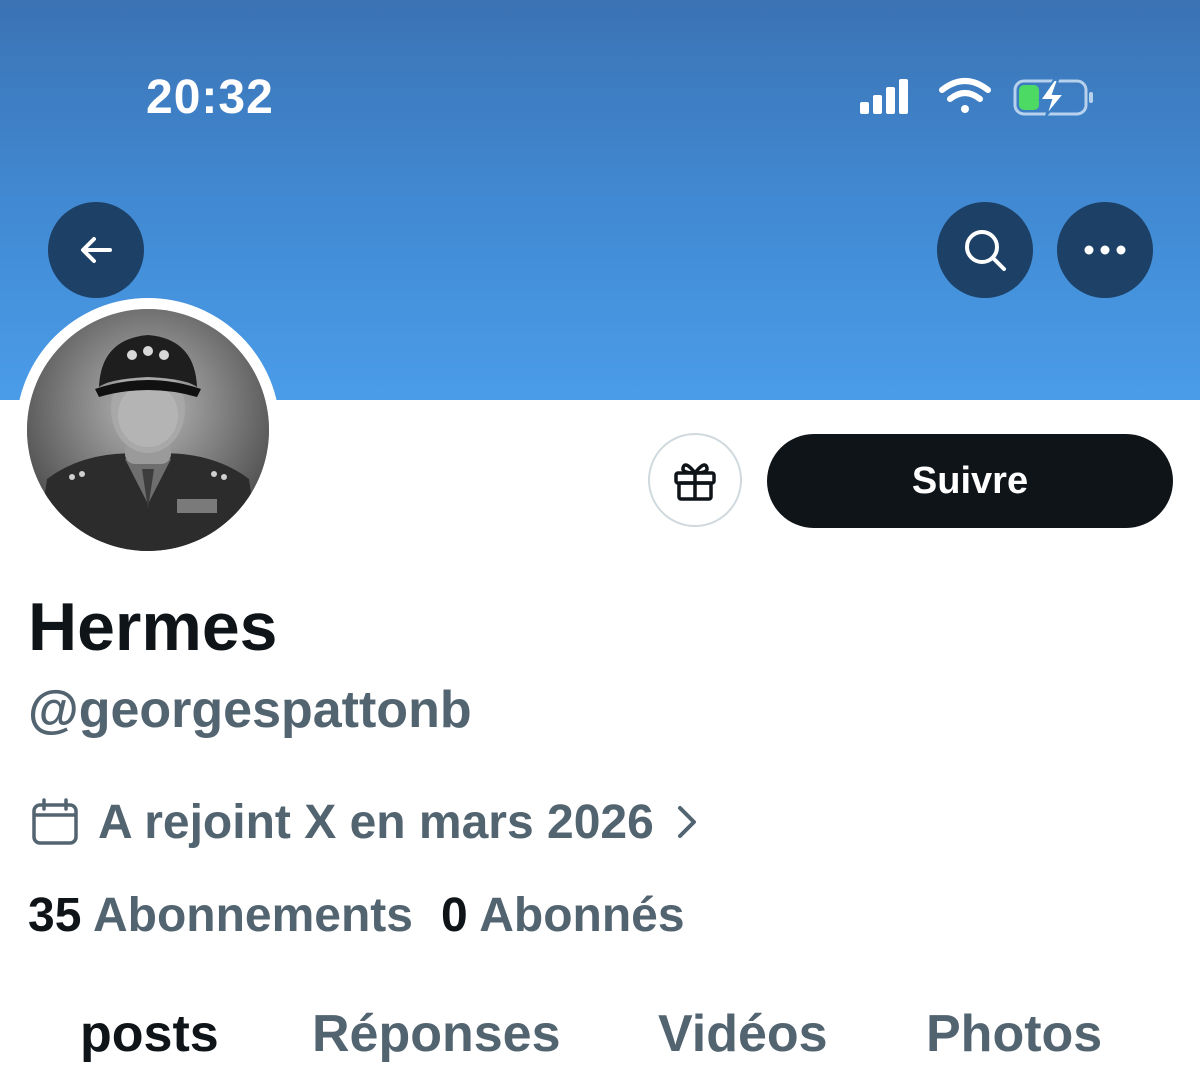 This screenshot has height=1087, width=1200. Describe the element at coordinates (1014, 1034) in the screenshot. I see `tab-photos: Photos` at that location.